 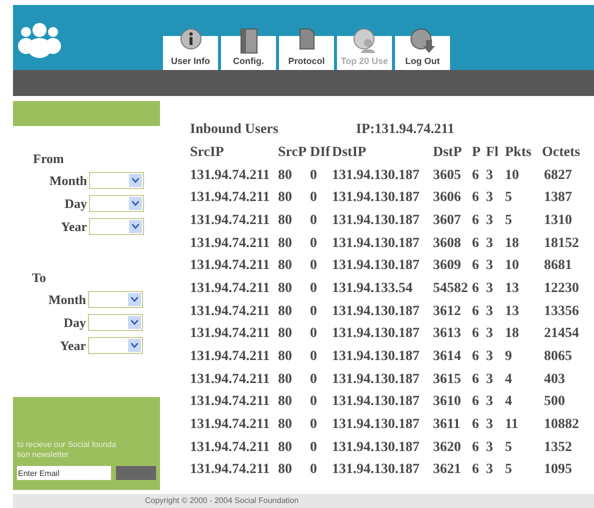 I want to click on table-cell-text: 8065, so click(x=558, y=357).